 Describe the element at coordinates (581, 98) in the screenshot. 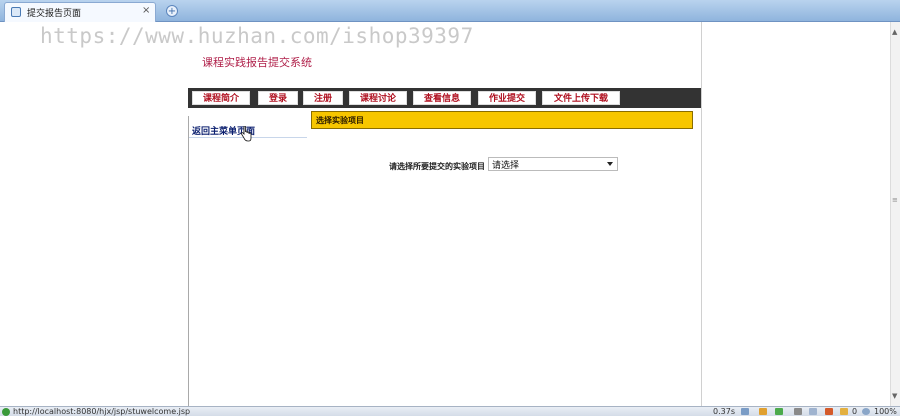

I see `nav-file-upload-download: 文件上传下载` at that location.